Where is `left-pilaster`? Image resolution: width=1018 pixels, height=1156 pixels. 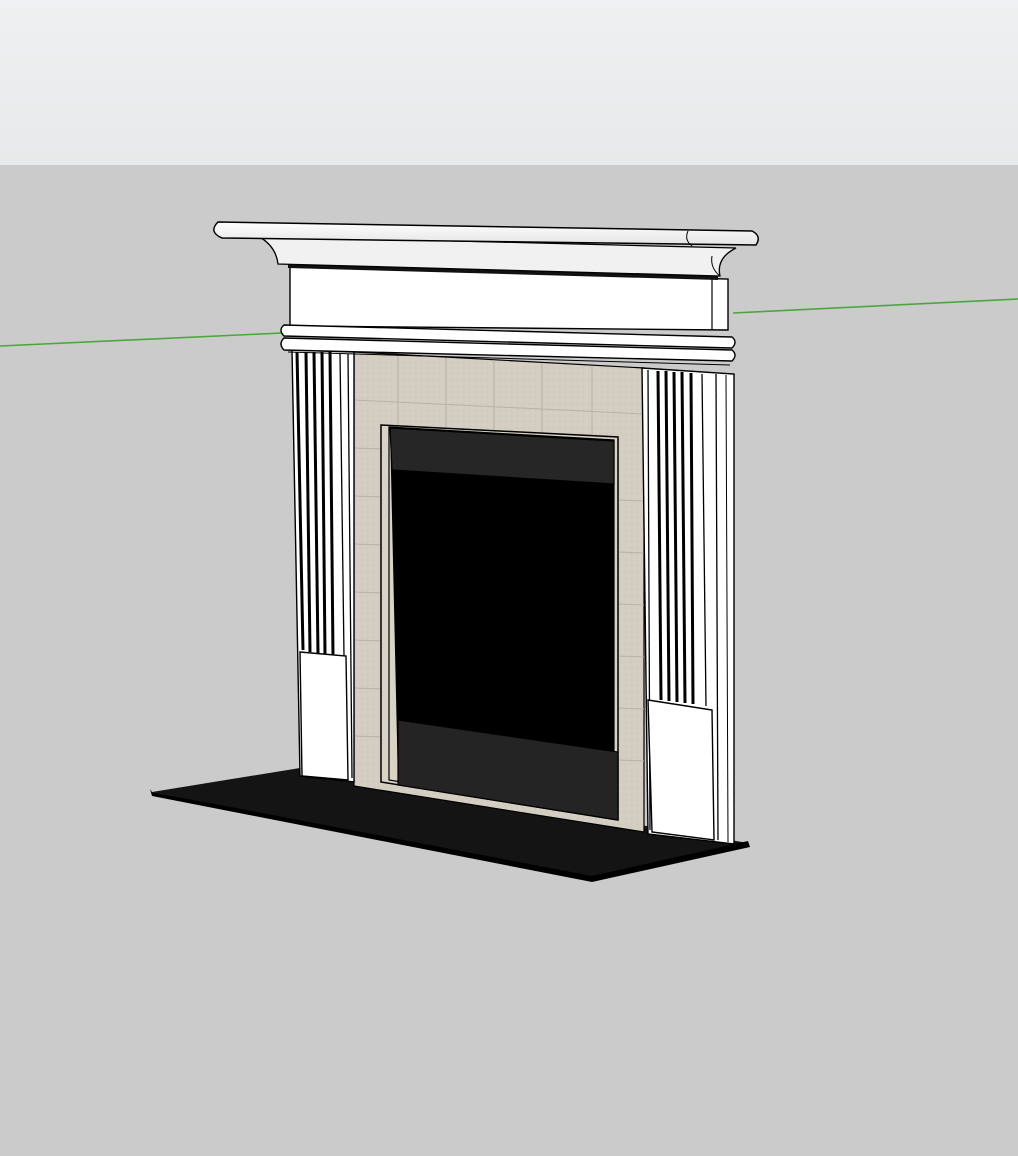 left-pilaster is located at coordinates (323, 566).